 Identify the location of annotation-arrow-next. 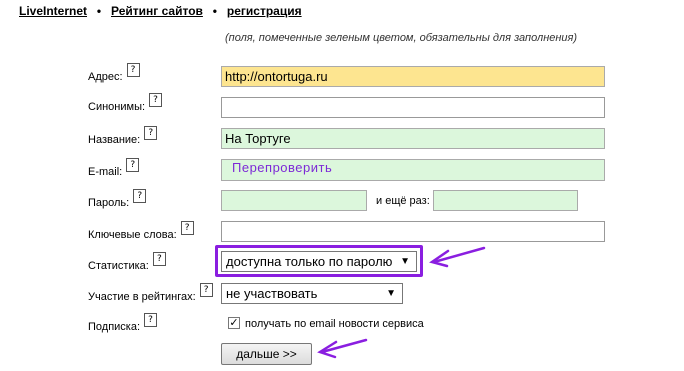
(342, 348).